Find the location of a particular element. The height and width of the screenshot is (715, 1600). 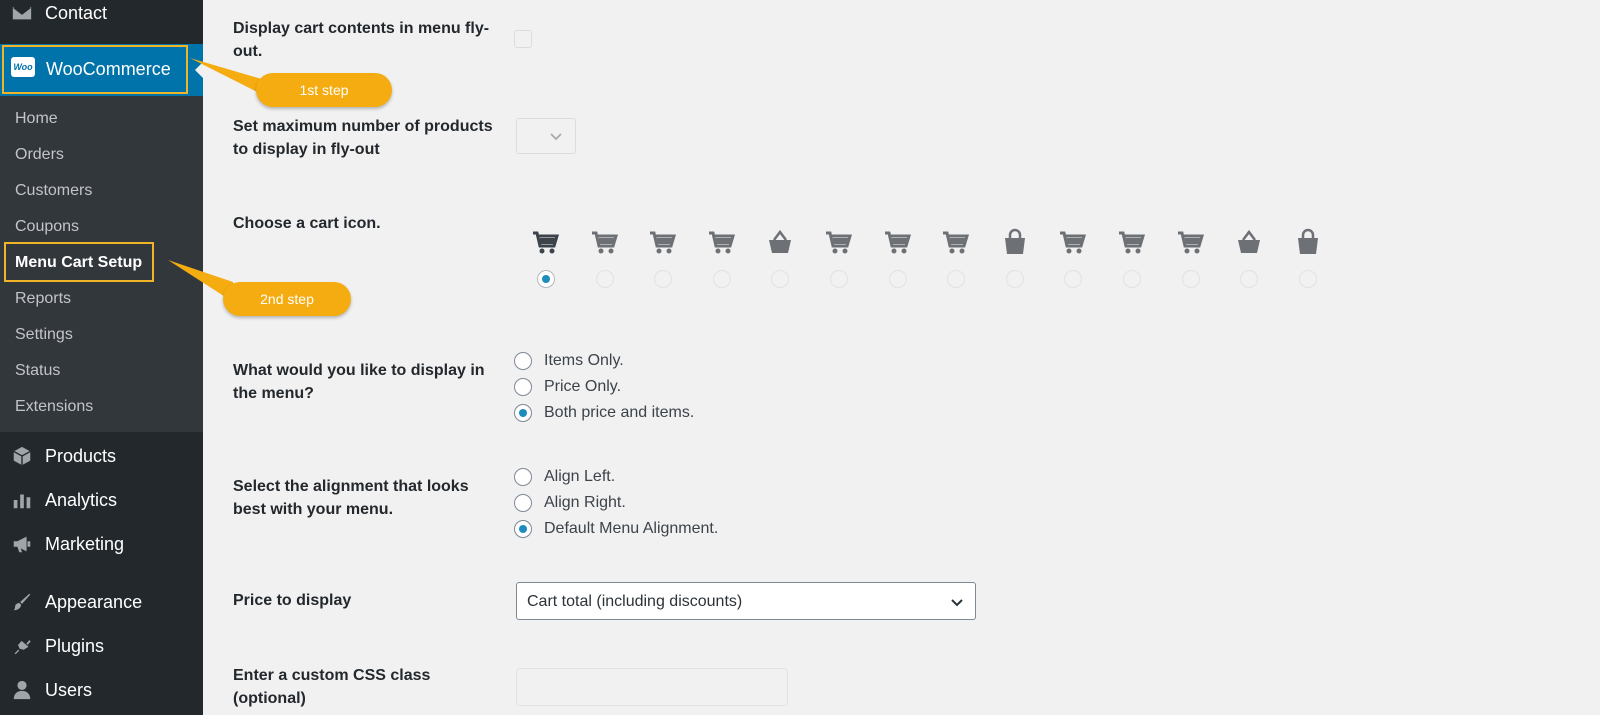

cart-9-icon is located at coordinates (1132, 243).